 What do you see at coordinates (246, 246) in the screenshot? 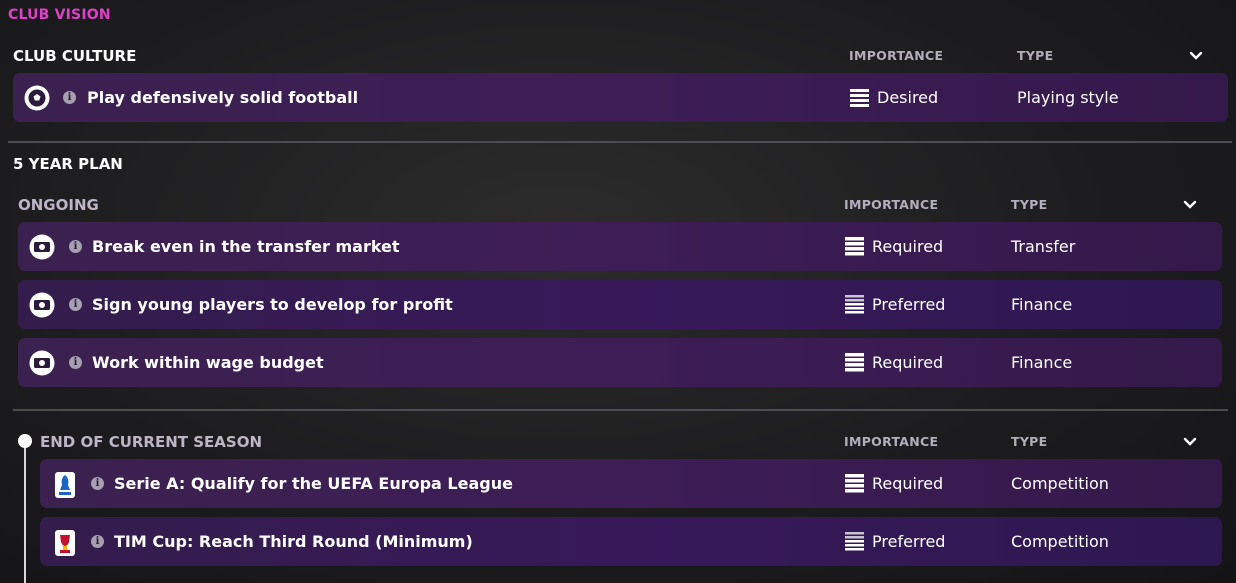
I see `objective-label: Break even in the transfer market` at bounding box center [246, 246].